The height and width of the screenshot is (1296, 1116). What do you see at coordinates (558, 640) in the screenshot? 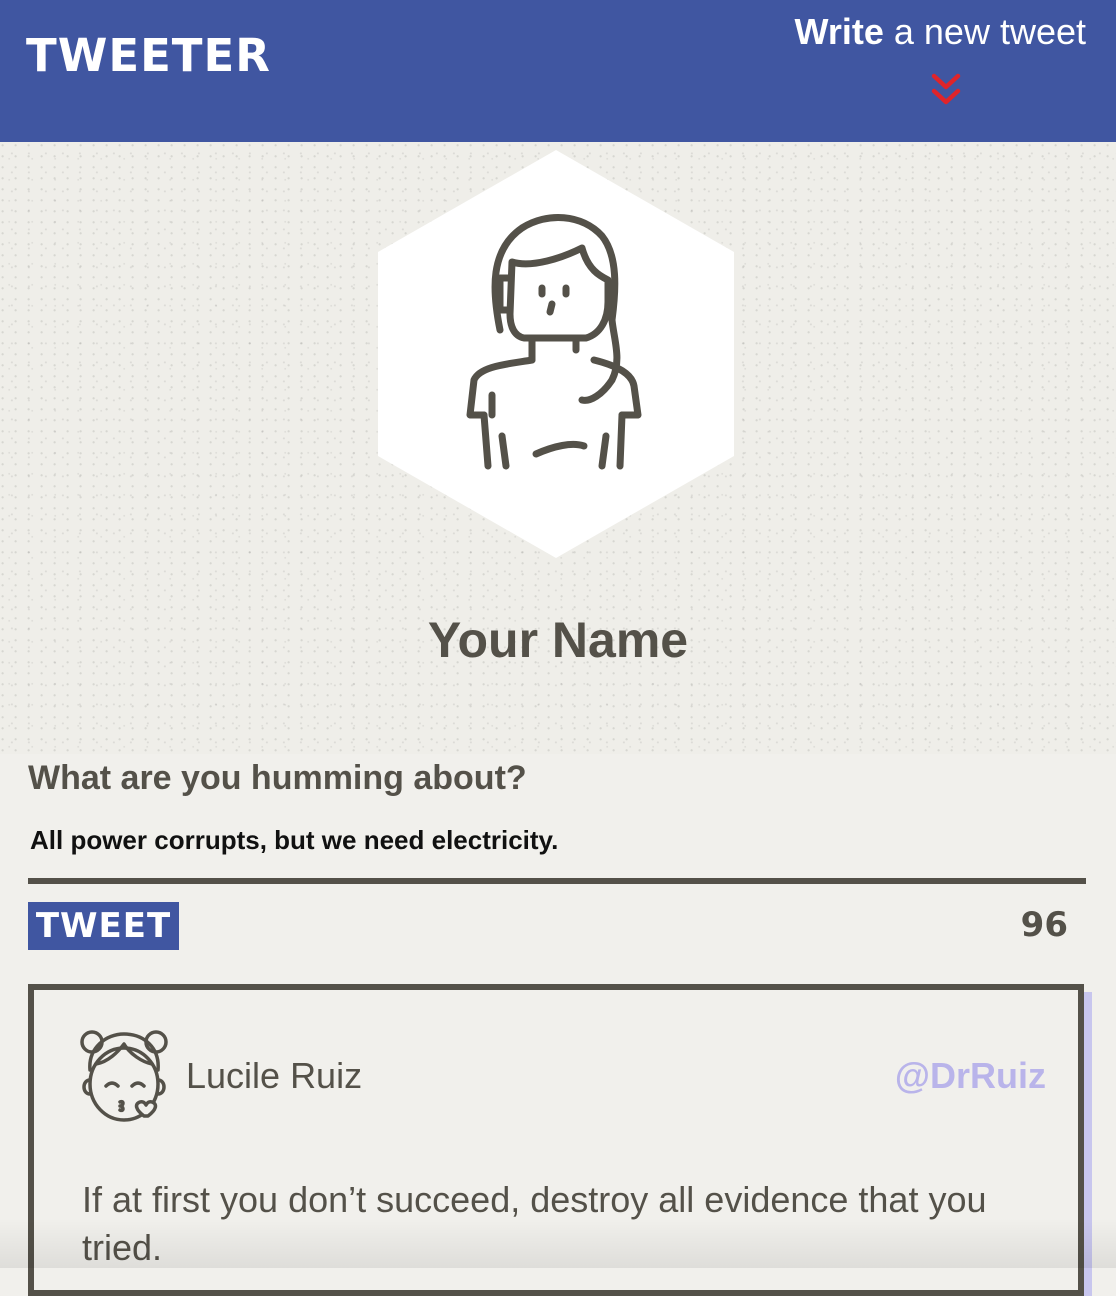
I see `profile-name: Your Name` at bounding box center [558, 640].